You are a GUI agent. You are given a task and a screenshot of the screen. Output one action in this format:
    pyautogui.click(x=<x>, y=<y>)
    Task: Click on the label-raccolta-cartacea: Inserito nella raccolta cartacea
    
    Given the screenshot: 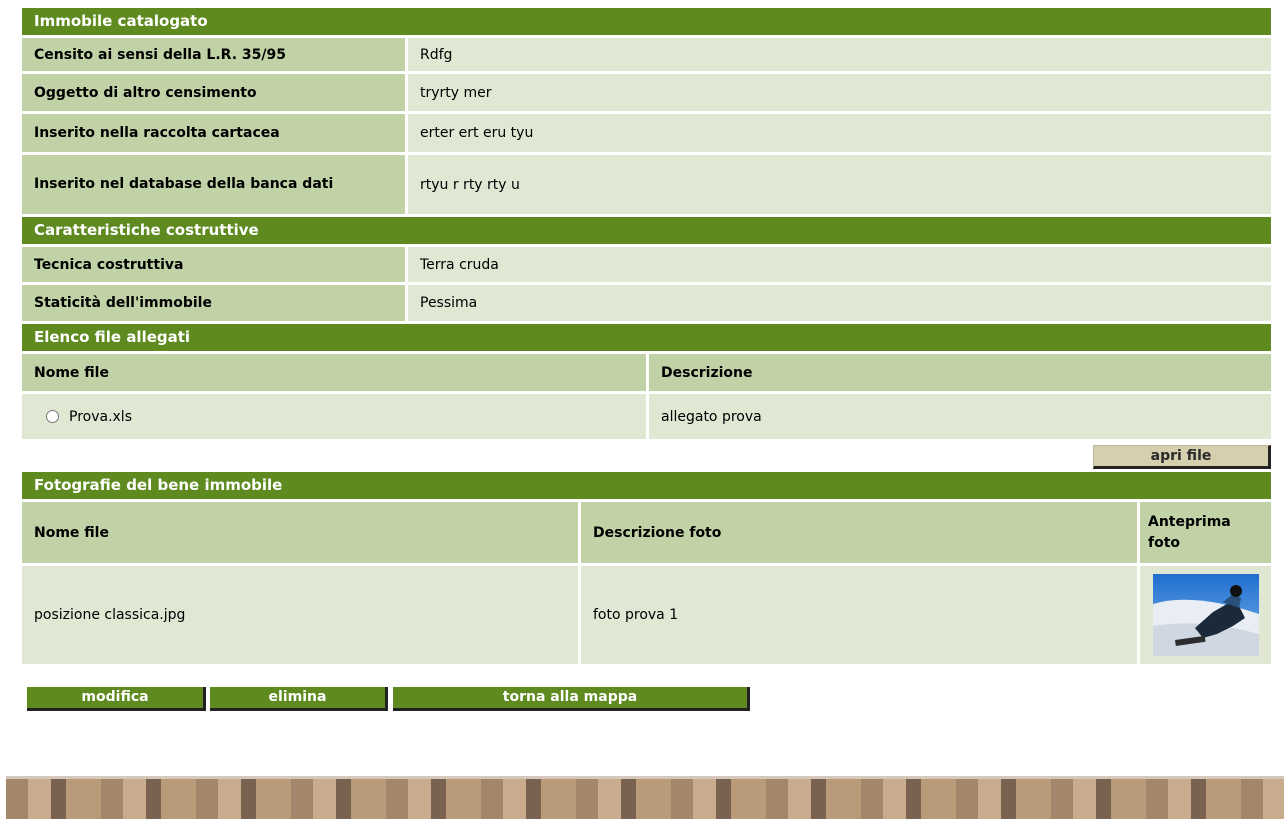 What is the action you would take?
    pyautogui.click(x=215, y=133)
    